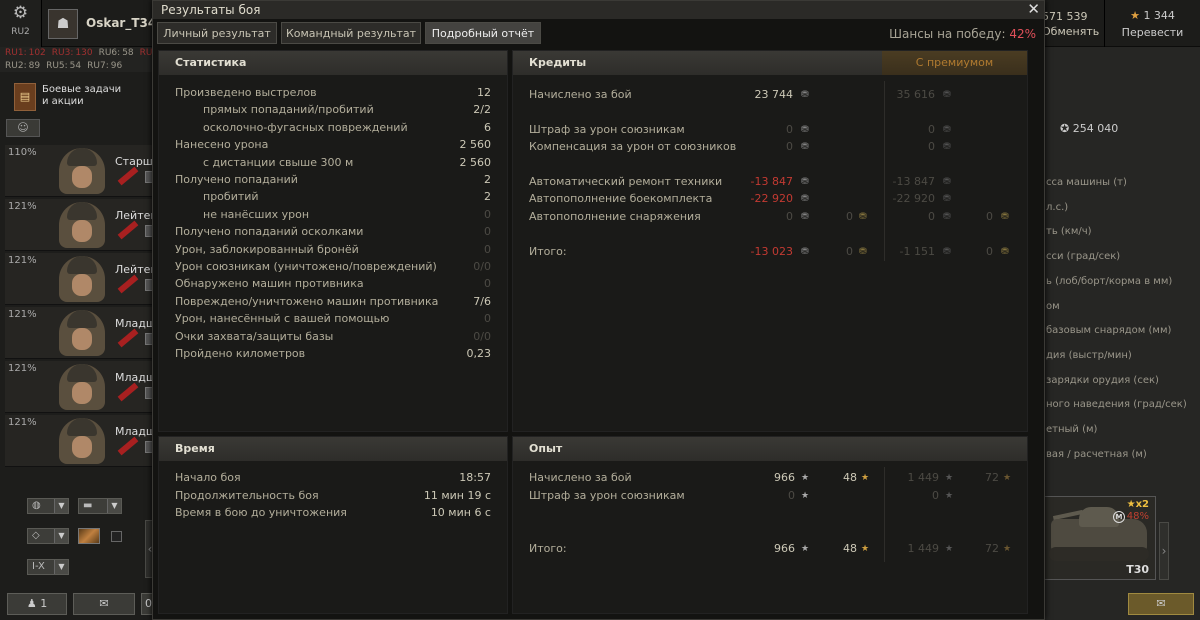 The height and width of the screenshot is (620, 1200). I want to click on quests-button: ▤ Боевые задачи и акции, so click(80, 98).